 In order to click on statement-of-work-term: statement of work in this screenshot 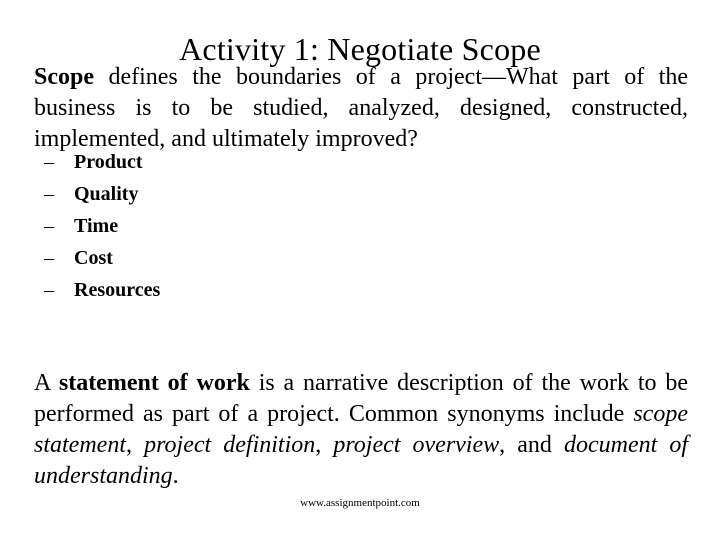, I will do `click(154, 383)`.